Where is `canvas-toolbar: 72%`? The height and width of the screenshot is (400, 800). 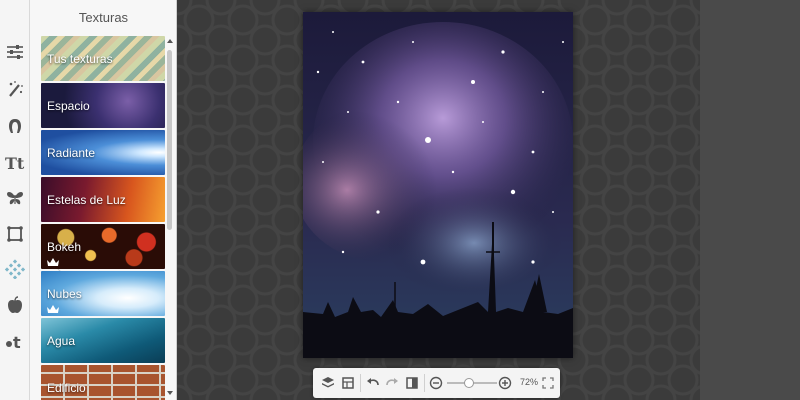
canvas-toolbar: 72% is located at coordinates (436, 383).